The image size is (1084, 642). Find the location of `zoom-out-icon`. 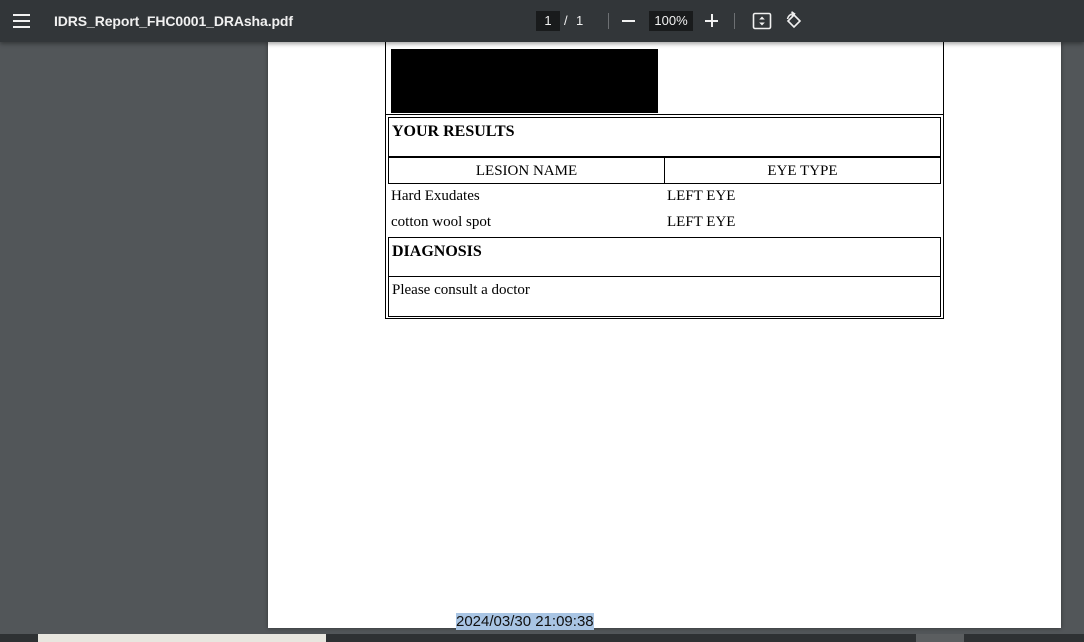

zoom-out-icon is located at coordinates (629, 21).